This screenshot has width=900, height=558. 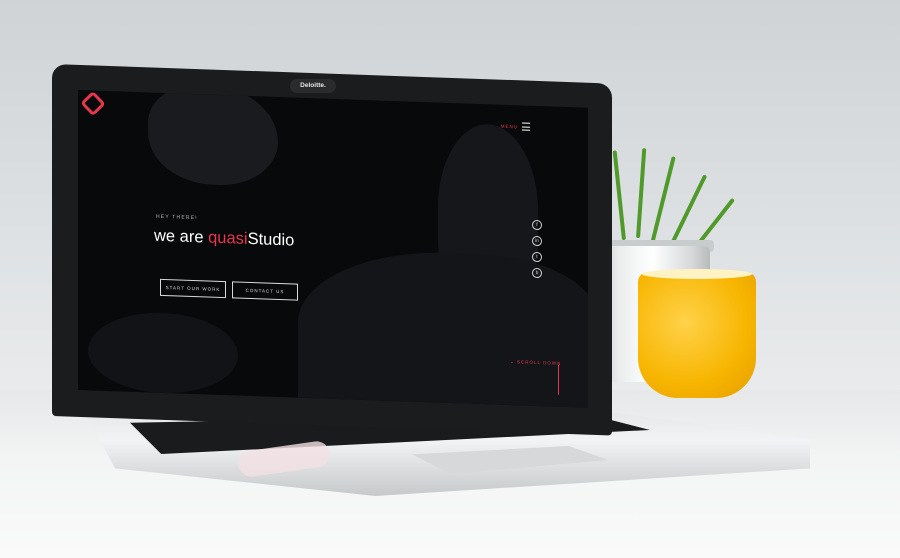 I want to click on behance-icon: b, so click(x=537, y=273).